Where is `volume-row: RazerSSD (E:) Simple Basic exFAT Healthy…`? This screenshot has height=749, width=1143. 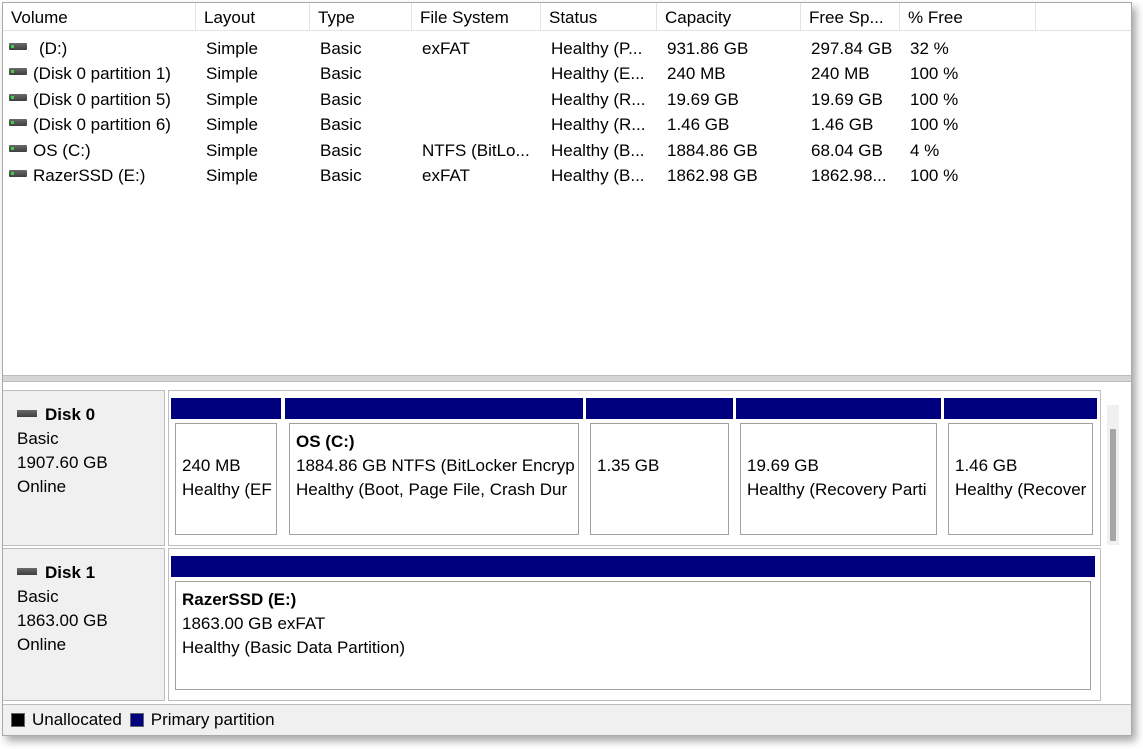 volume-row: RazerSSD (E:) Simple Basic exFAT Healthy… is located at coordinates (567, 174).